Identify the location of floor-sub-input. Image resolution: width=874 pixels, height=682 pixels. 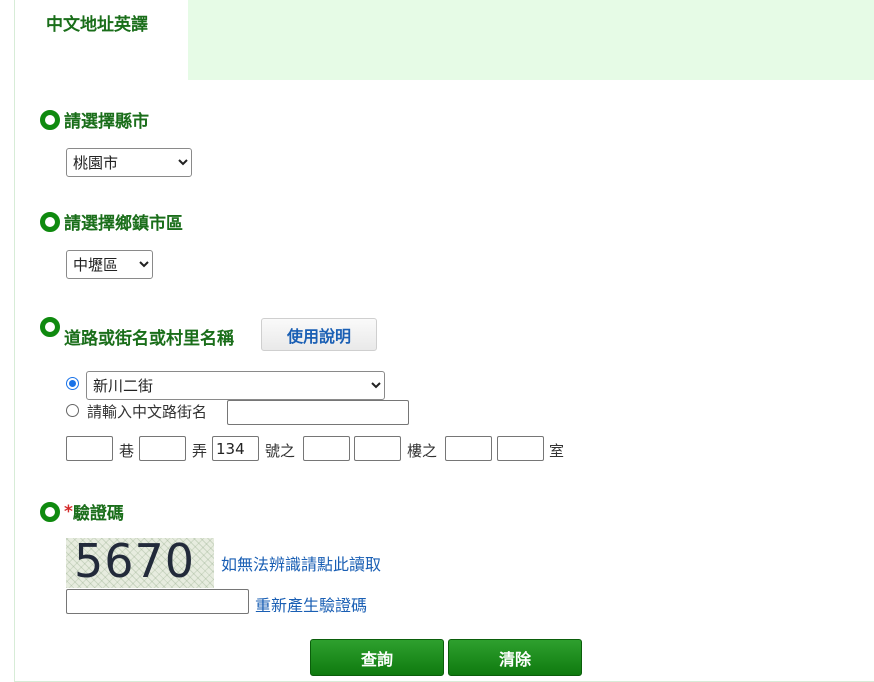
(468, 448).